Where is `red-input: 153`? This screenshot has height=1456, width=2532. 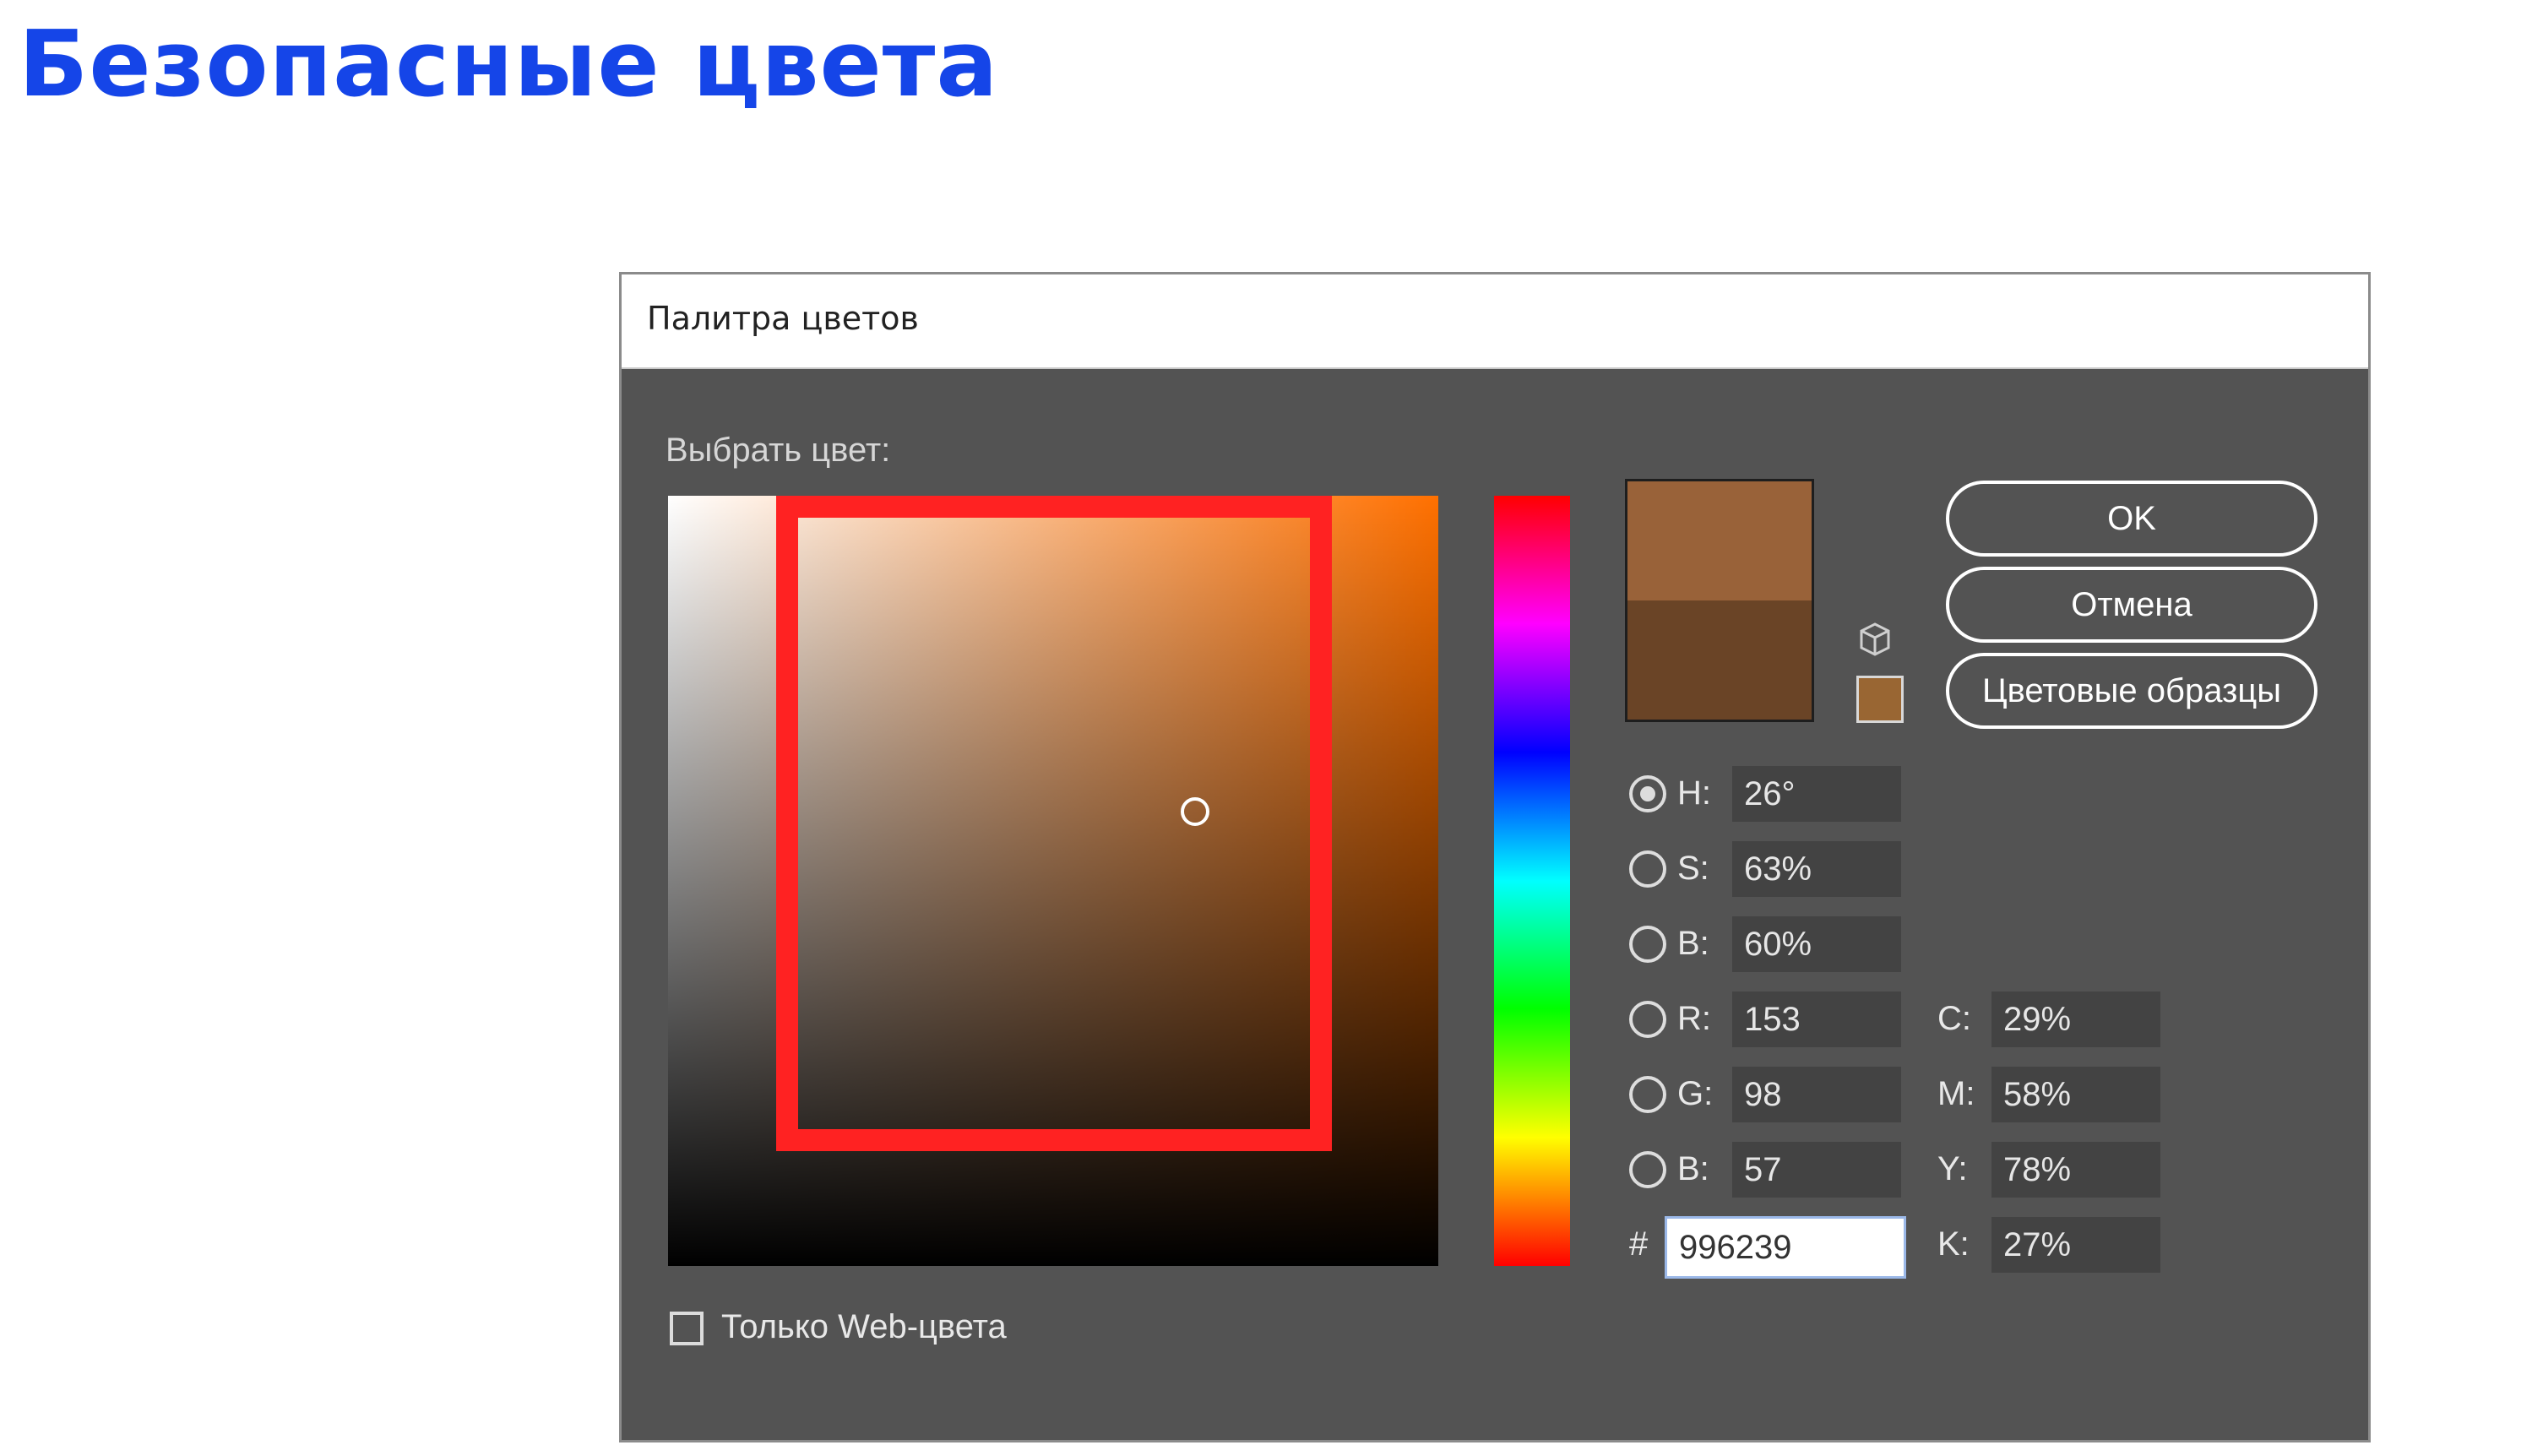 red-input: 153 is located at coordinates (1817, 1019).